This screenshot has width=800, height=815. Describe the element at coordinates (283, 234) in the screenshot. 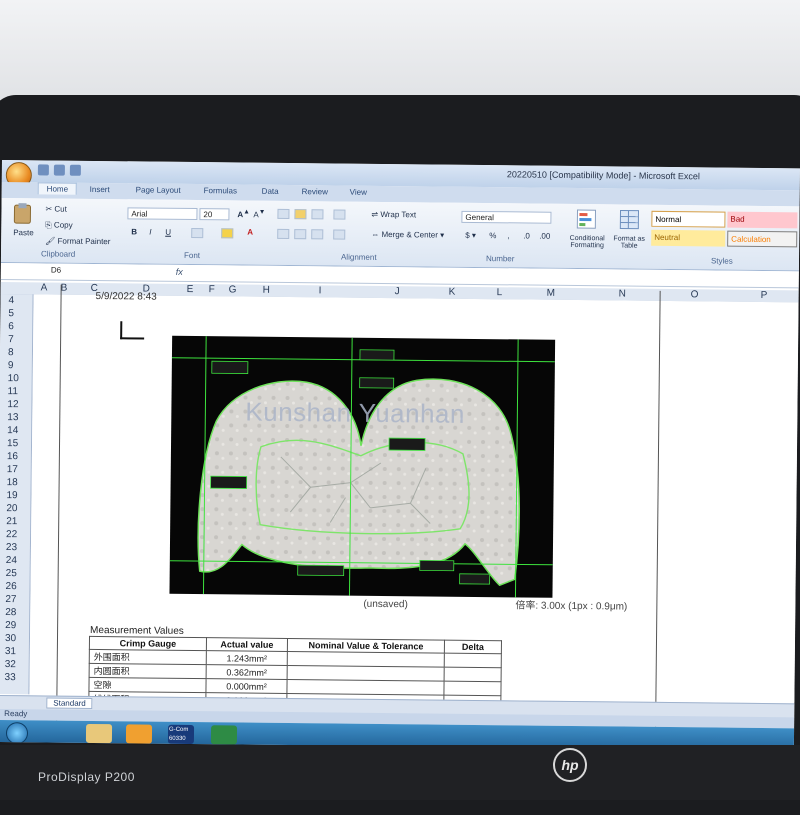

I see `align-left-icon` at that location.